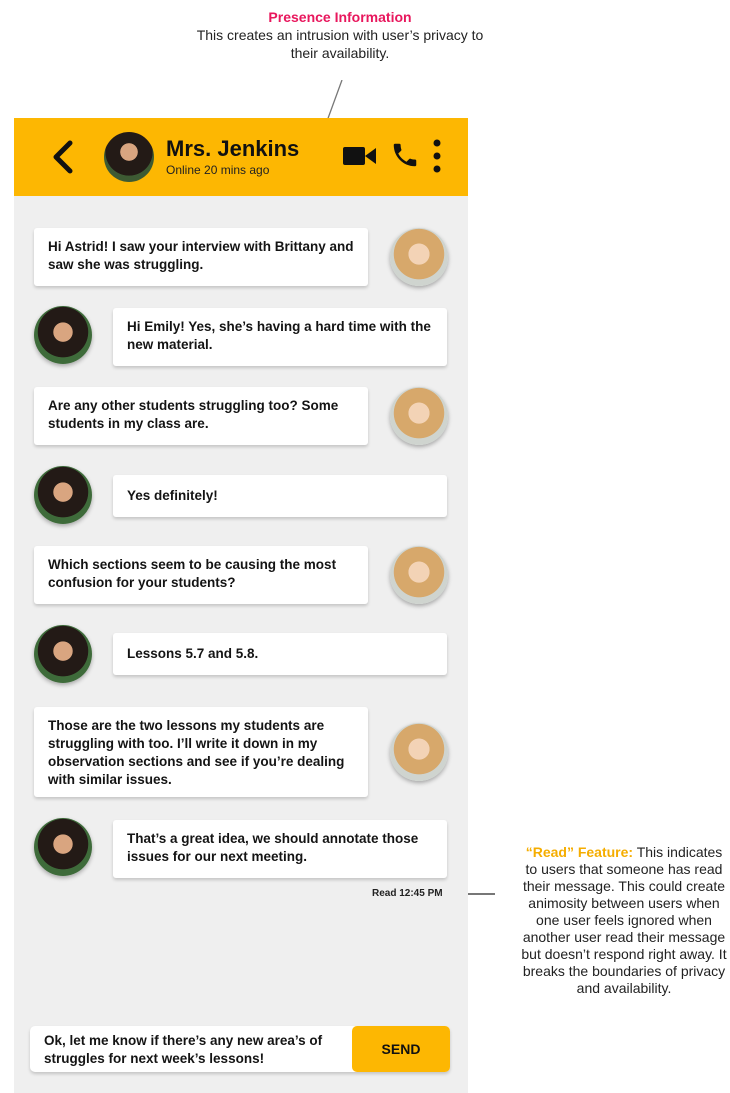 The width and height of the screenshot is (730, 1093). Describe the element at coordinates (280, 654) in the screenshot. I see `message-bubble: Lessons 5.7 and 5.8.` at that location.